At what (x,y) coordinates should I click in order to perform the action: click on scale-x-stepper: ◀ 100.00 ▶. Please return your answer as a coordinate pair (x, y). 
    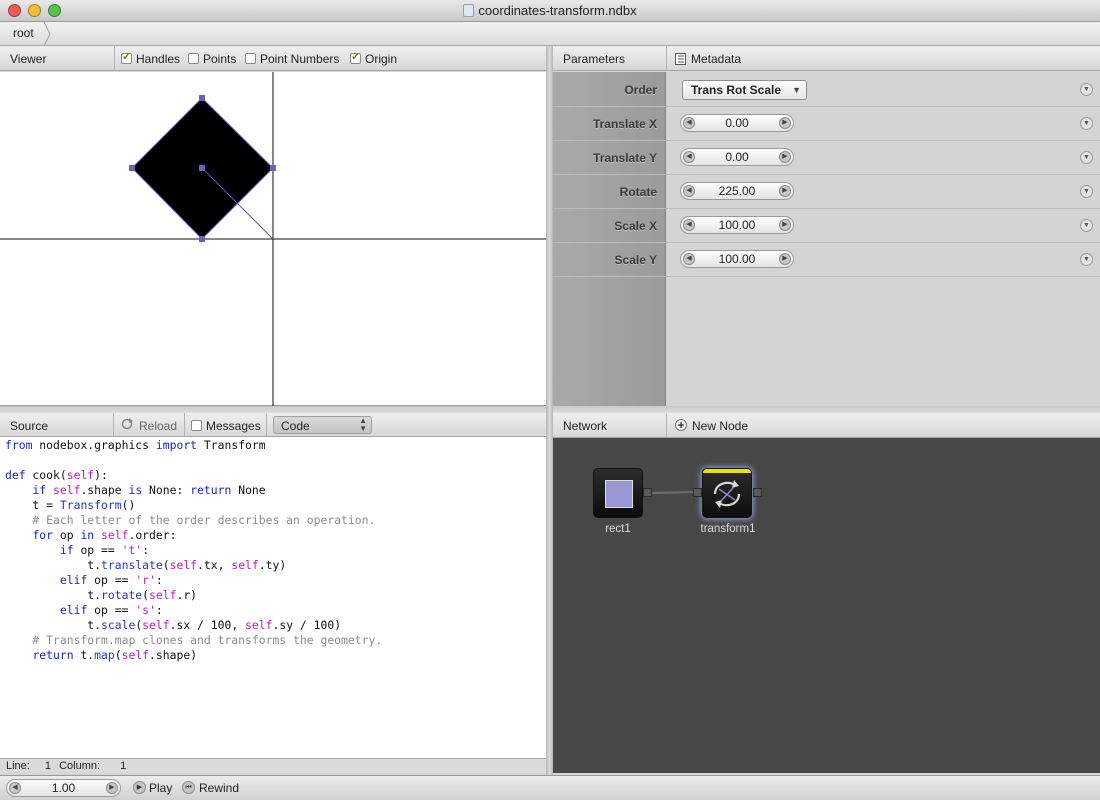
    Looking at the image, I should click on (737, 225).